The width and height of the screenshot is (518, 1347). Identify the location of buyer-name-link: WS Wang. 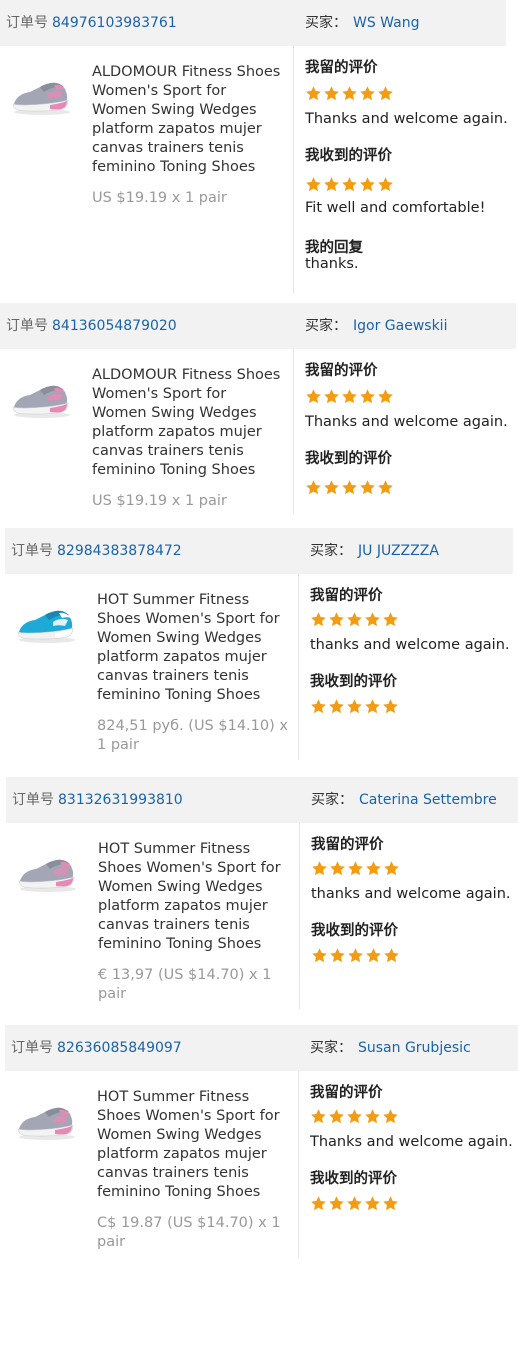
(386, 23).